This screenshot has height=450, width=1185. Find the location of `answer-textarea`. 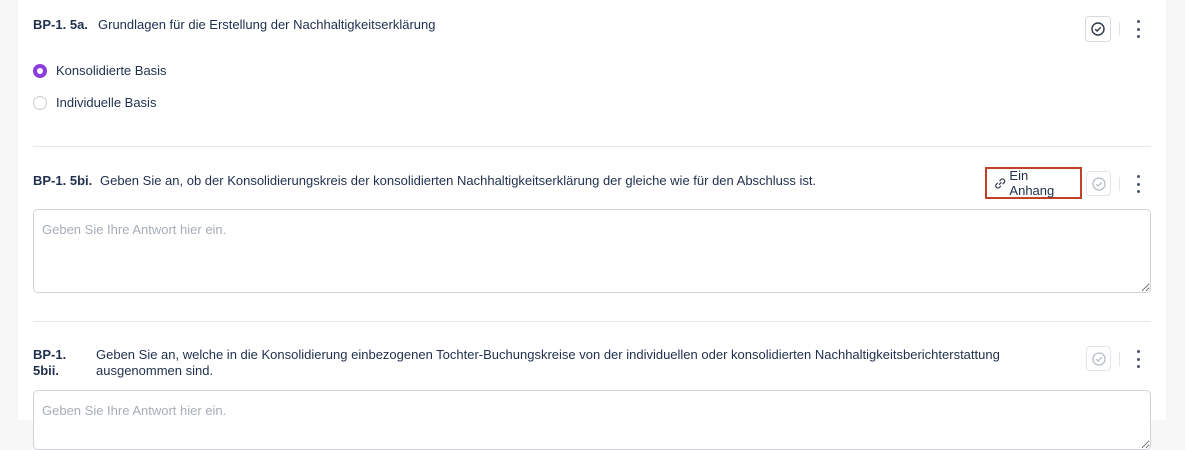

answer-textarea is located at coordinates (592, 420).